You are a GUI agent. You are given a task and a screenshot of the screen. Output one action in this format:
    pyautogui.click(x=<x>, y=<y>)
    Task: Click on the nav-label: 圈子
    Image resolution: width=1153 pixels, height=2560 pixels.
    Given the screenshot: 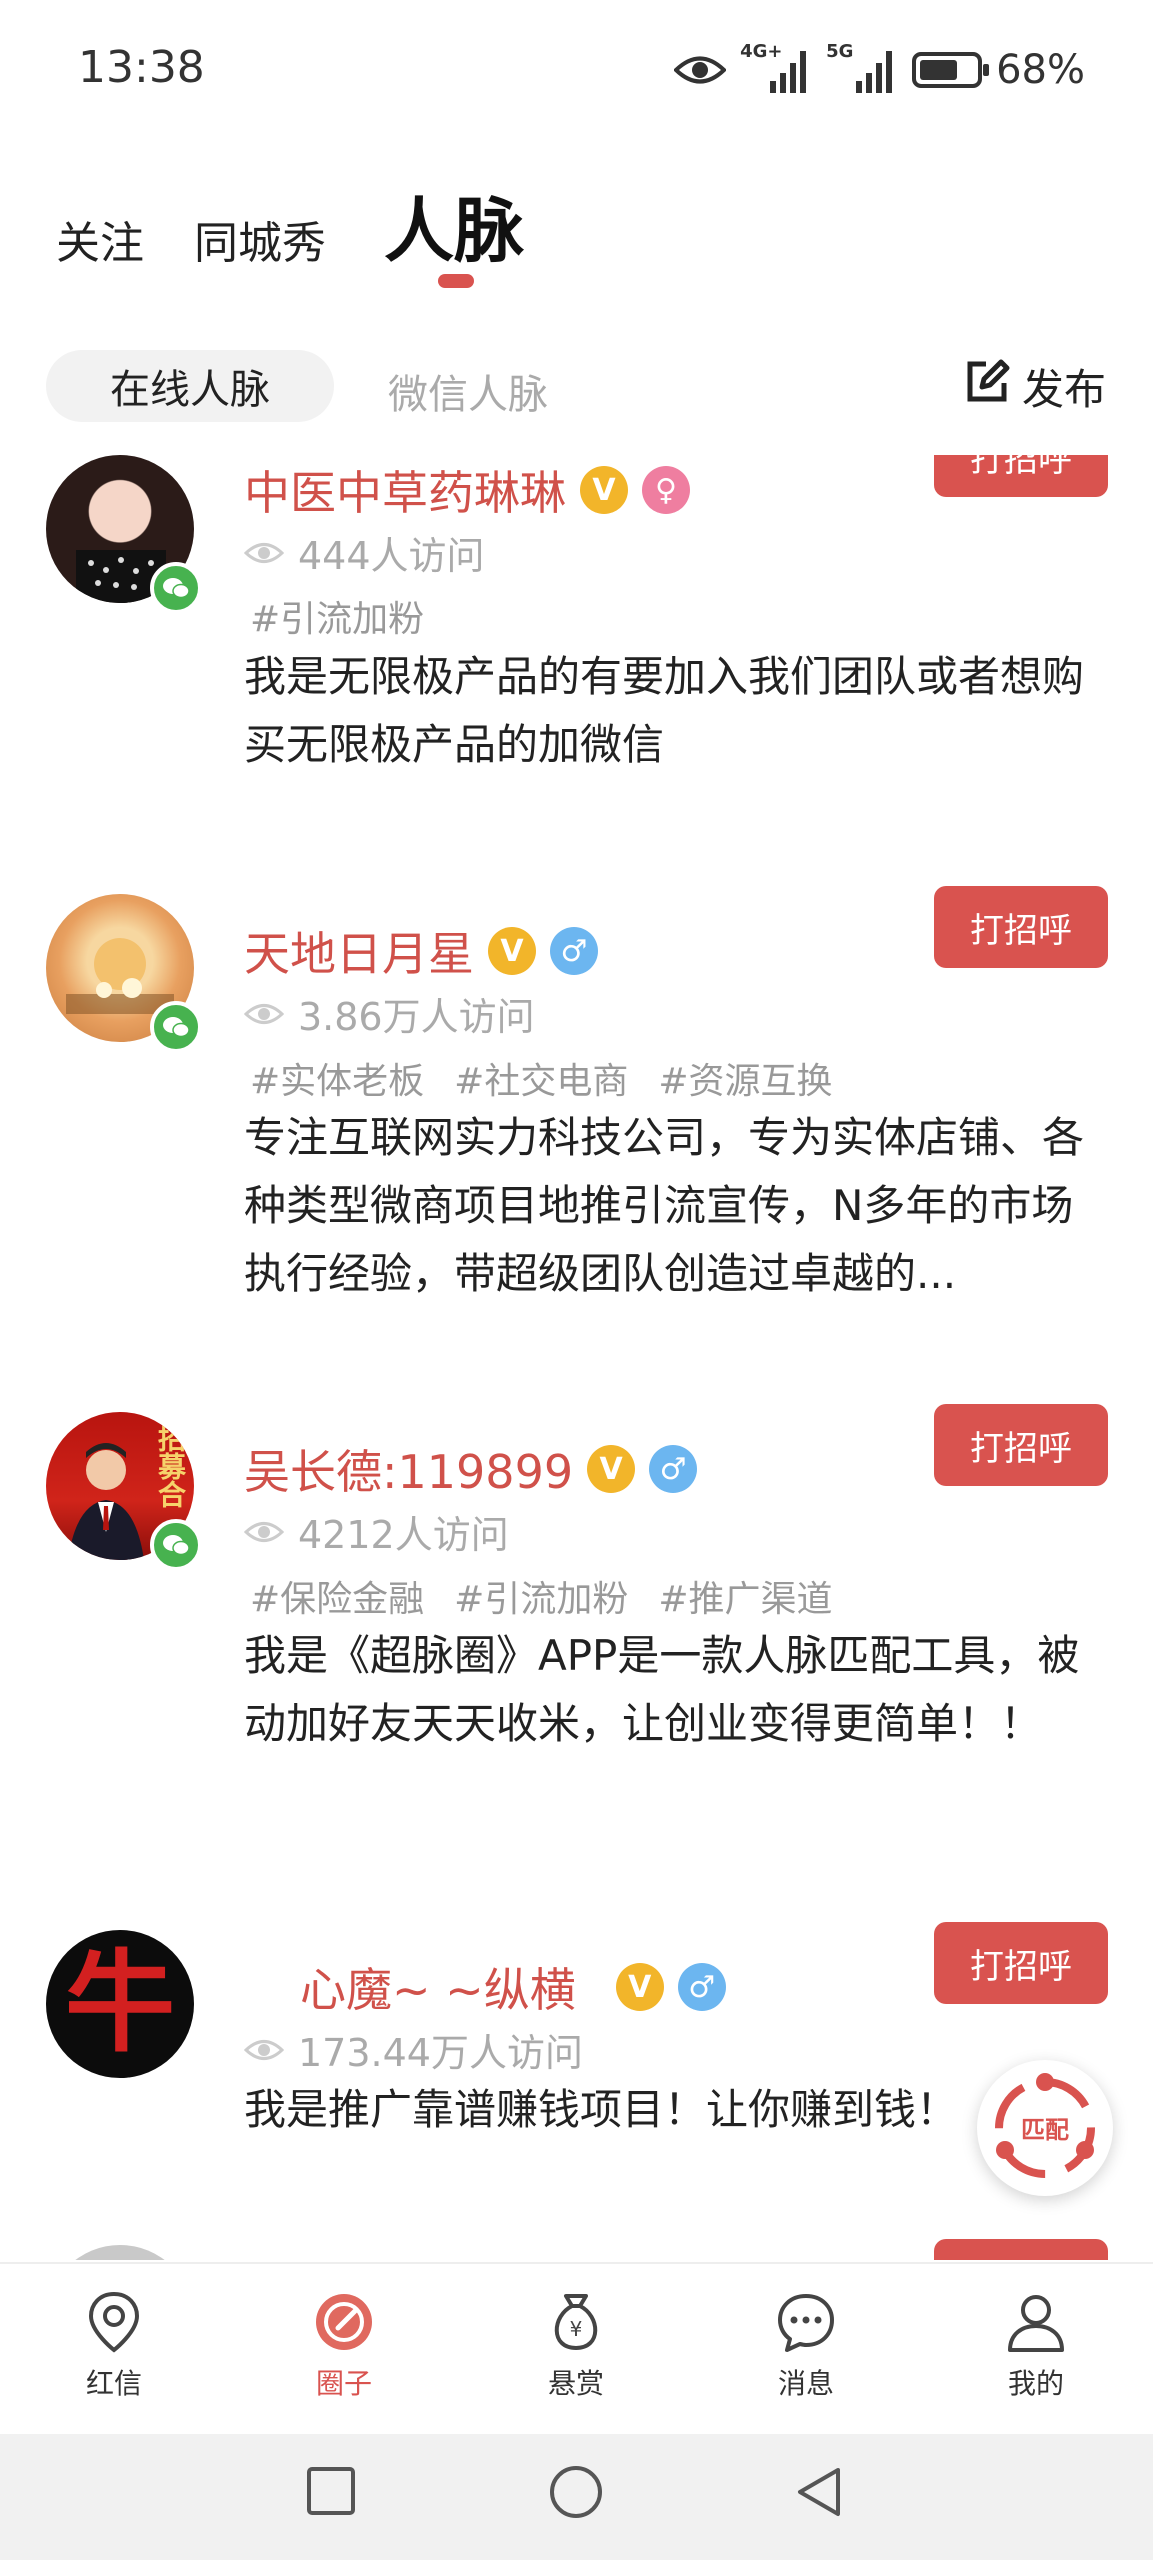 What is the action you would take?
    pyautogui.click(x=343, y=2383)
    